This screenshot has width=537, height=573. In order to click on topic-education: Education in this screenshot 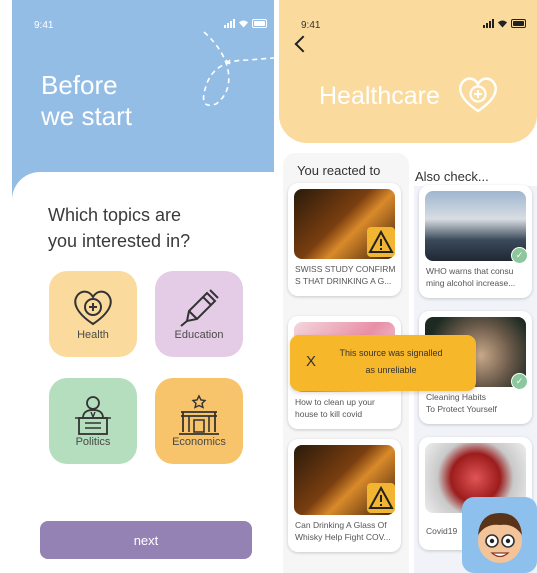, I will do `click(199, 314)`.